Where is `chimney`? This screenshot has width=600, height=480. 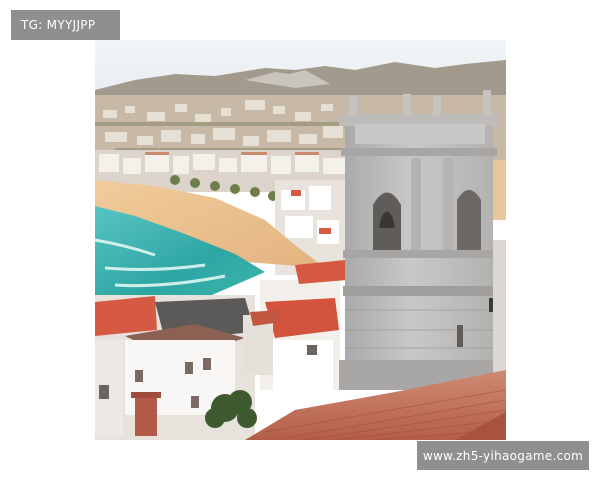
chimney is located at coordinates (146, 416).